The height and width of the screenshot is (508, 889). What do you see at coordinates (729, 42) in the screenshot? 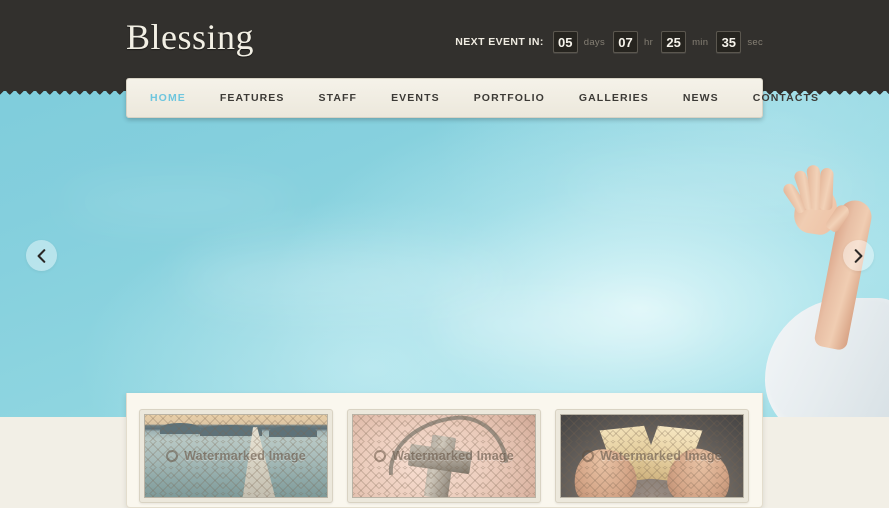
I see `countdown-seconds-value: 35` at bounding box center [729, 42].